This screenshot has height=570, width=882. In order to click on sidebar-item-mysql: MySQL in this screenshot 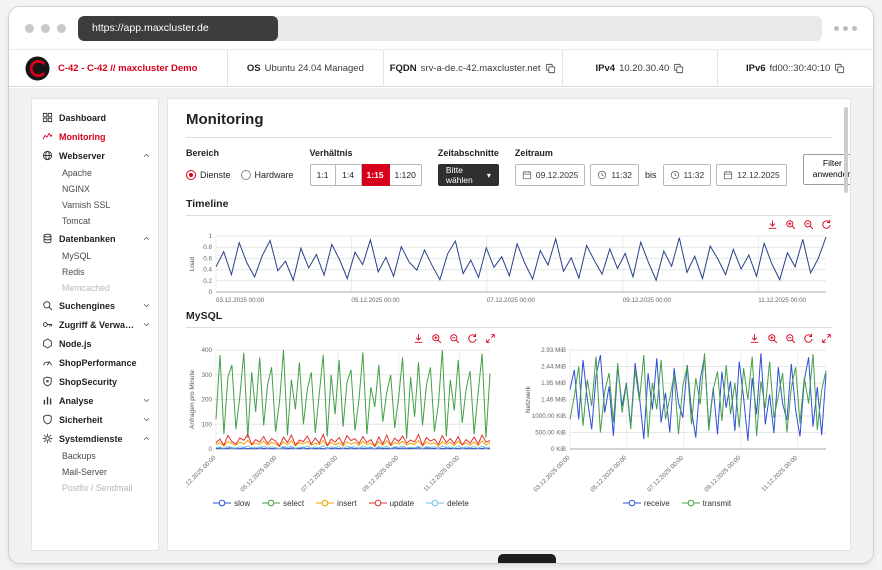, I will do `click(95, 256)`.